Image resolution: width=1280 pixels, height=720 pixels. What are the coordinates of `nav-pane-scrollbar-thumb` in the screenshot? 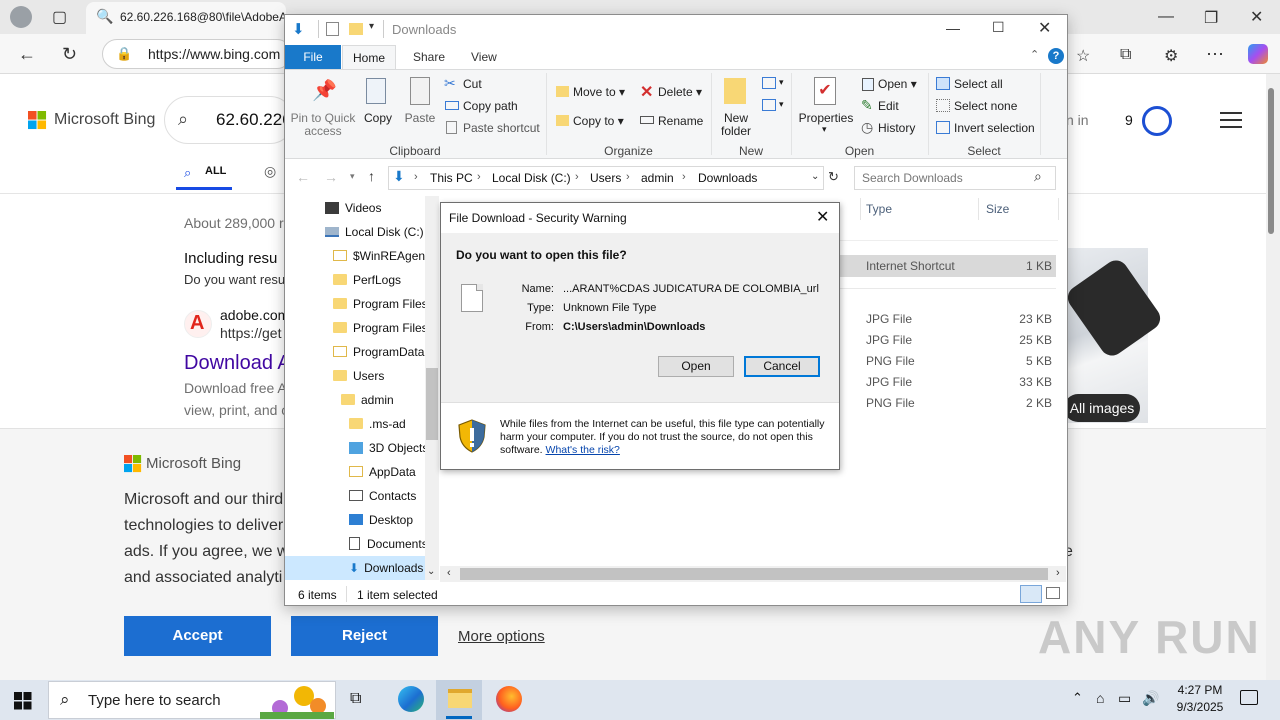 It's located at (432, 404).